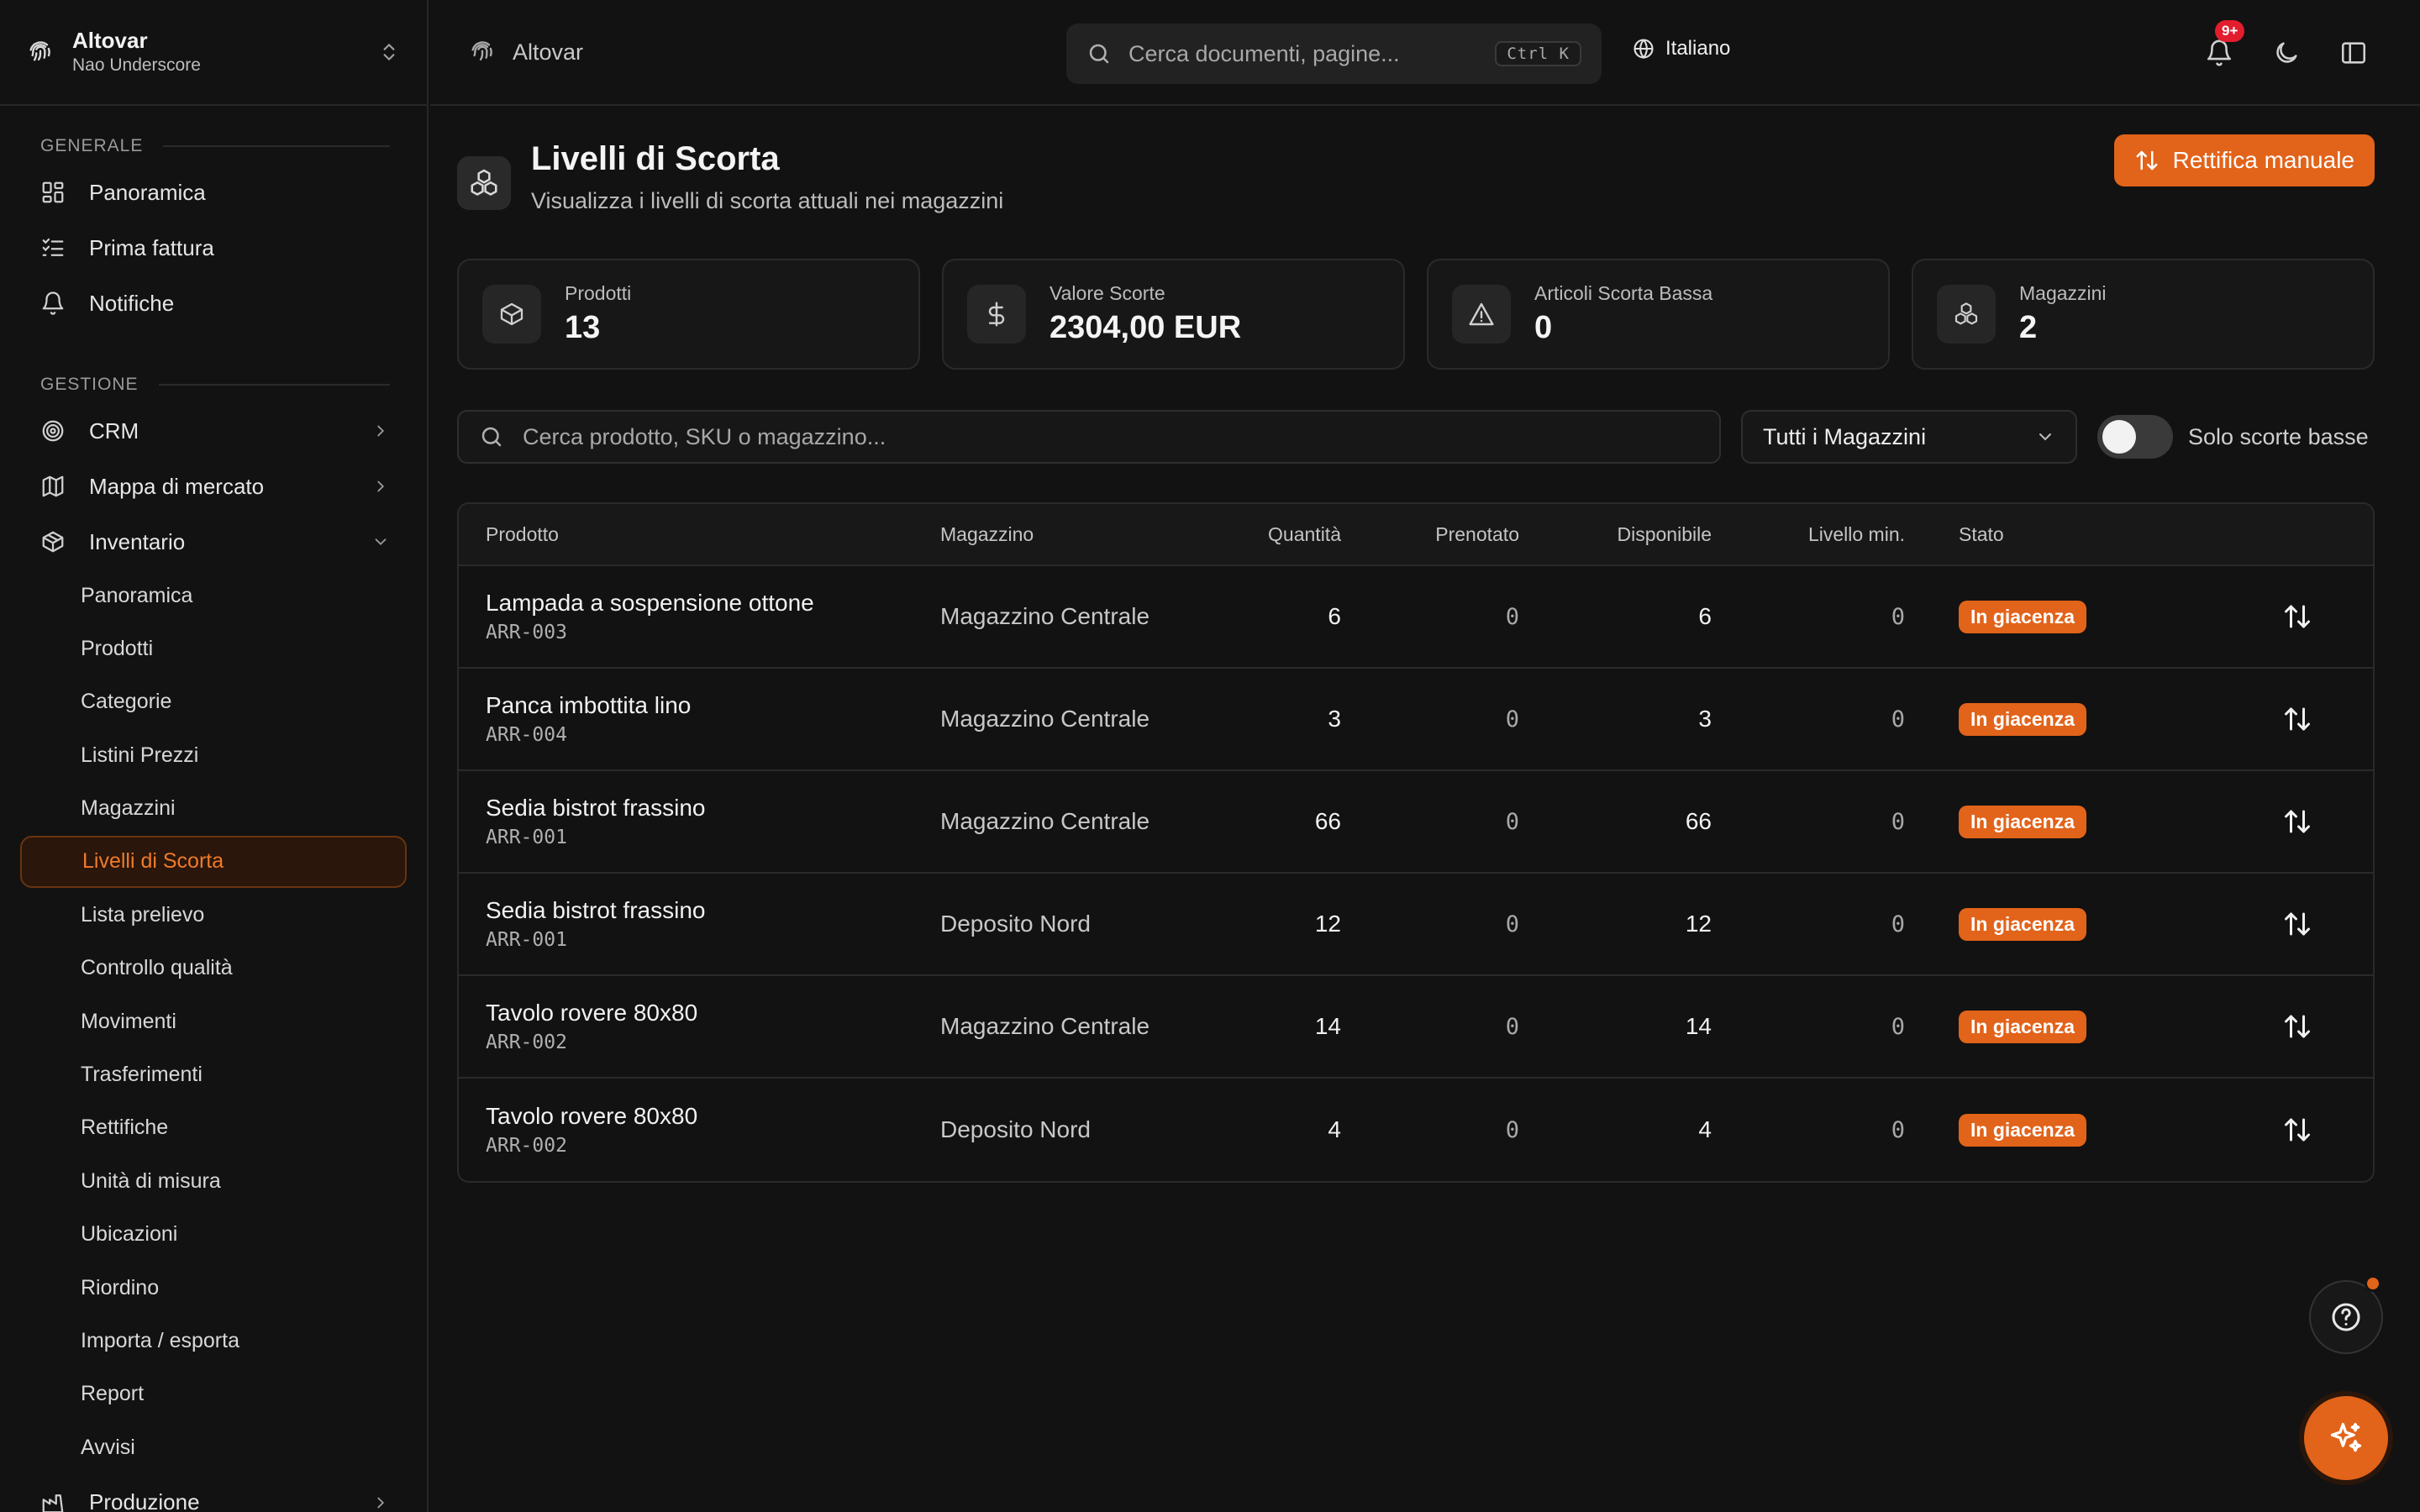  Describe the element at coordinates (592, 1013) in the screenshot. I see `product-name: Tavolo rovere 80x80` at that location.